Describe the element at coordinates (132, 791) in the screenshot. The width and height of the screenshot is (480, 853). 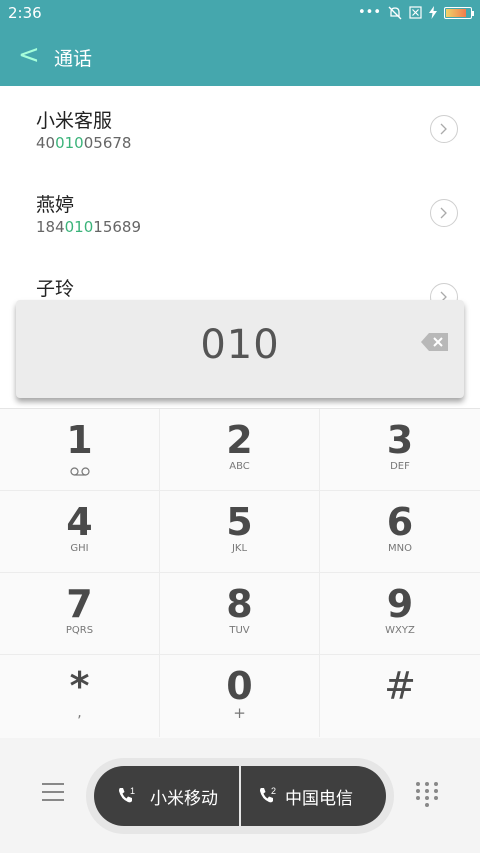
I see `svg-text: 1` at that location.